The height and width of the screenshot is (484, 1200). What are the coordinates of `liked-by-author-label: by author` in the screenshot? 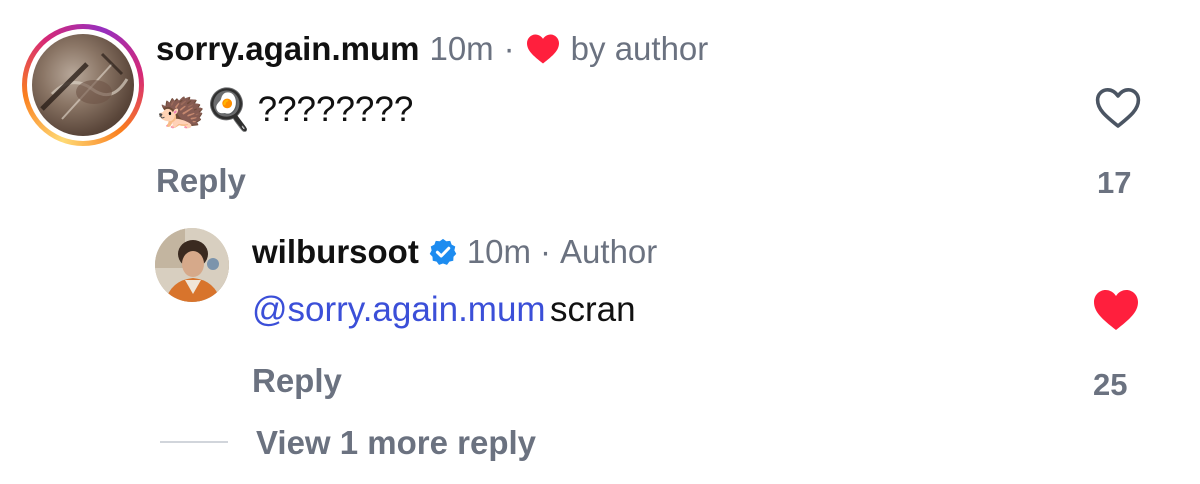 It's located at (639, 48).